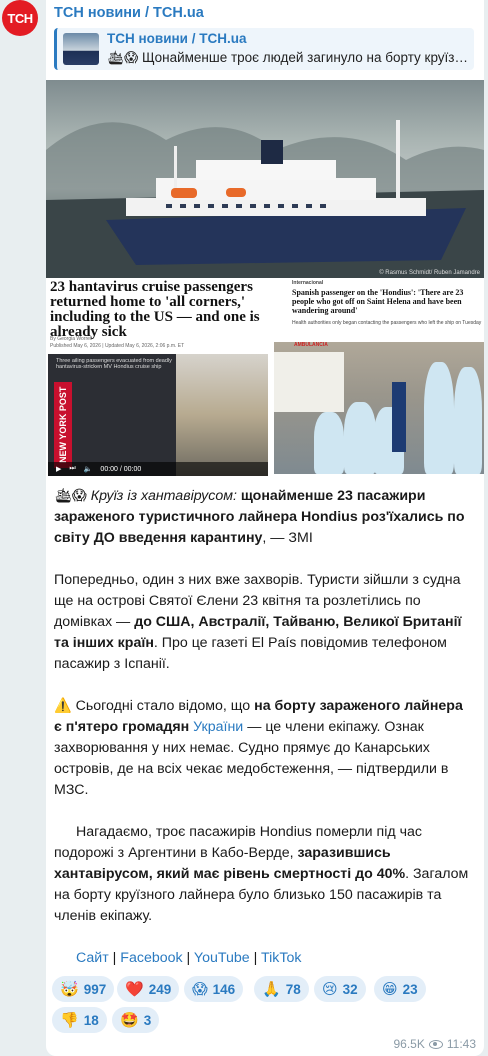 The width and height of the screenshot is (488, 1056). What do you see at coordinates (163, 706) in the screenshot?
I see `p3-text-a: Сьогодні стало відомо, що` at bounding box center [163, 706].